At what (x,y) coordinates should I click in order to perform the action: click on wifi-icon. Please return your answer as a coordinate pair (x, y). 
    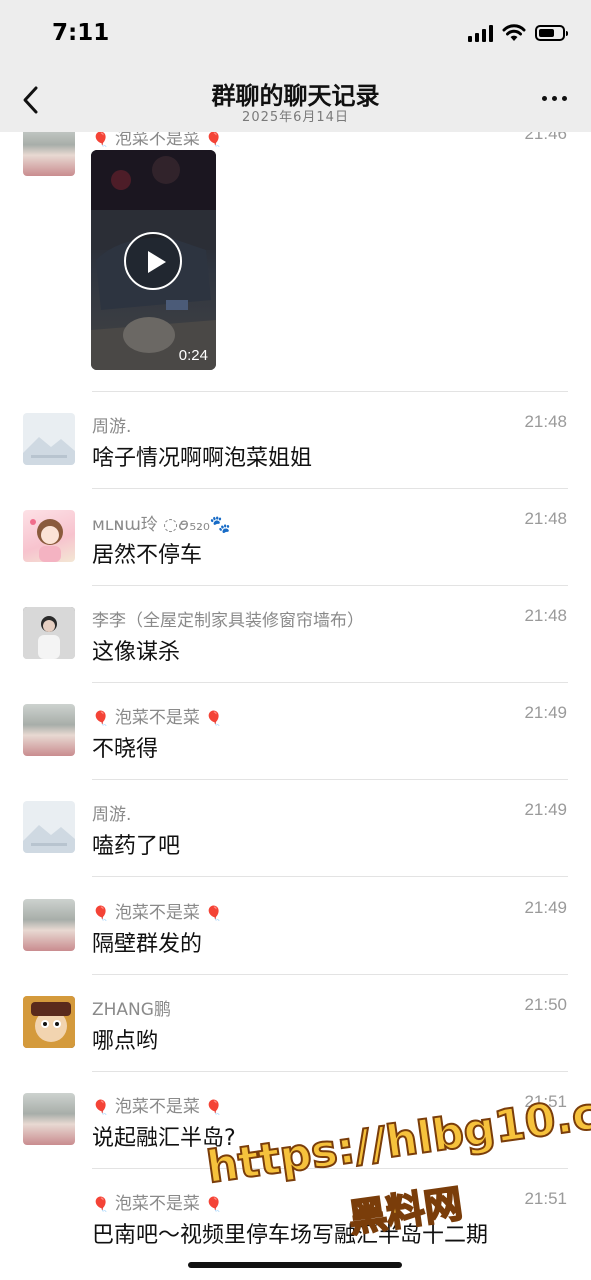
    Looking at the image, I should click on (514, 32).